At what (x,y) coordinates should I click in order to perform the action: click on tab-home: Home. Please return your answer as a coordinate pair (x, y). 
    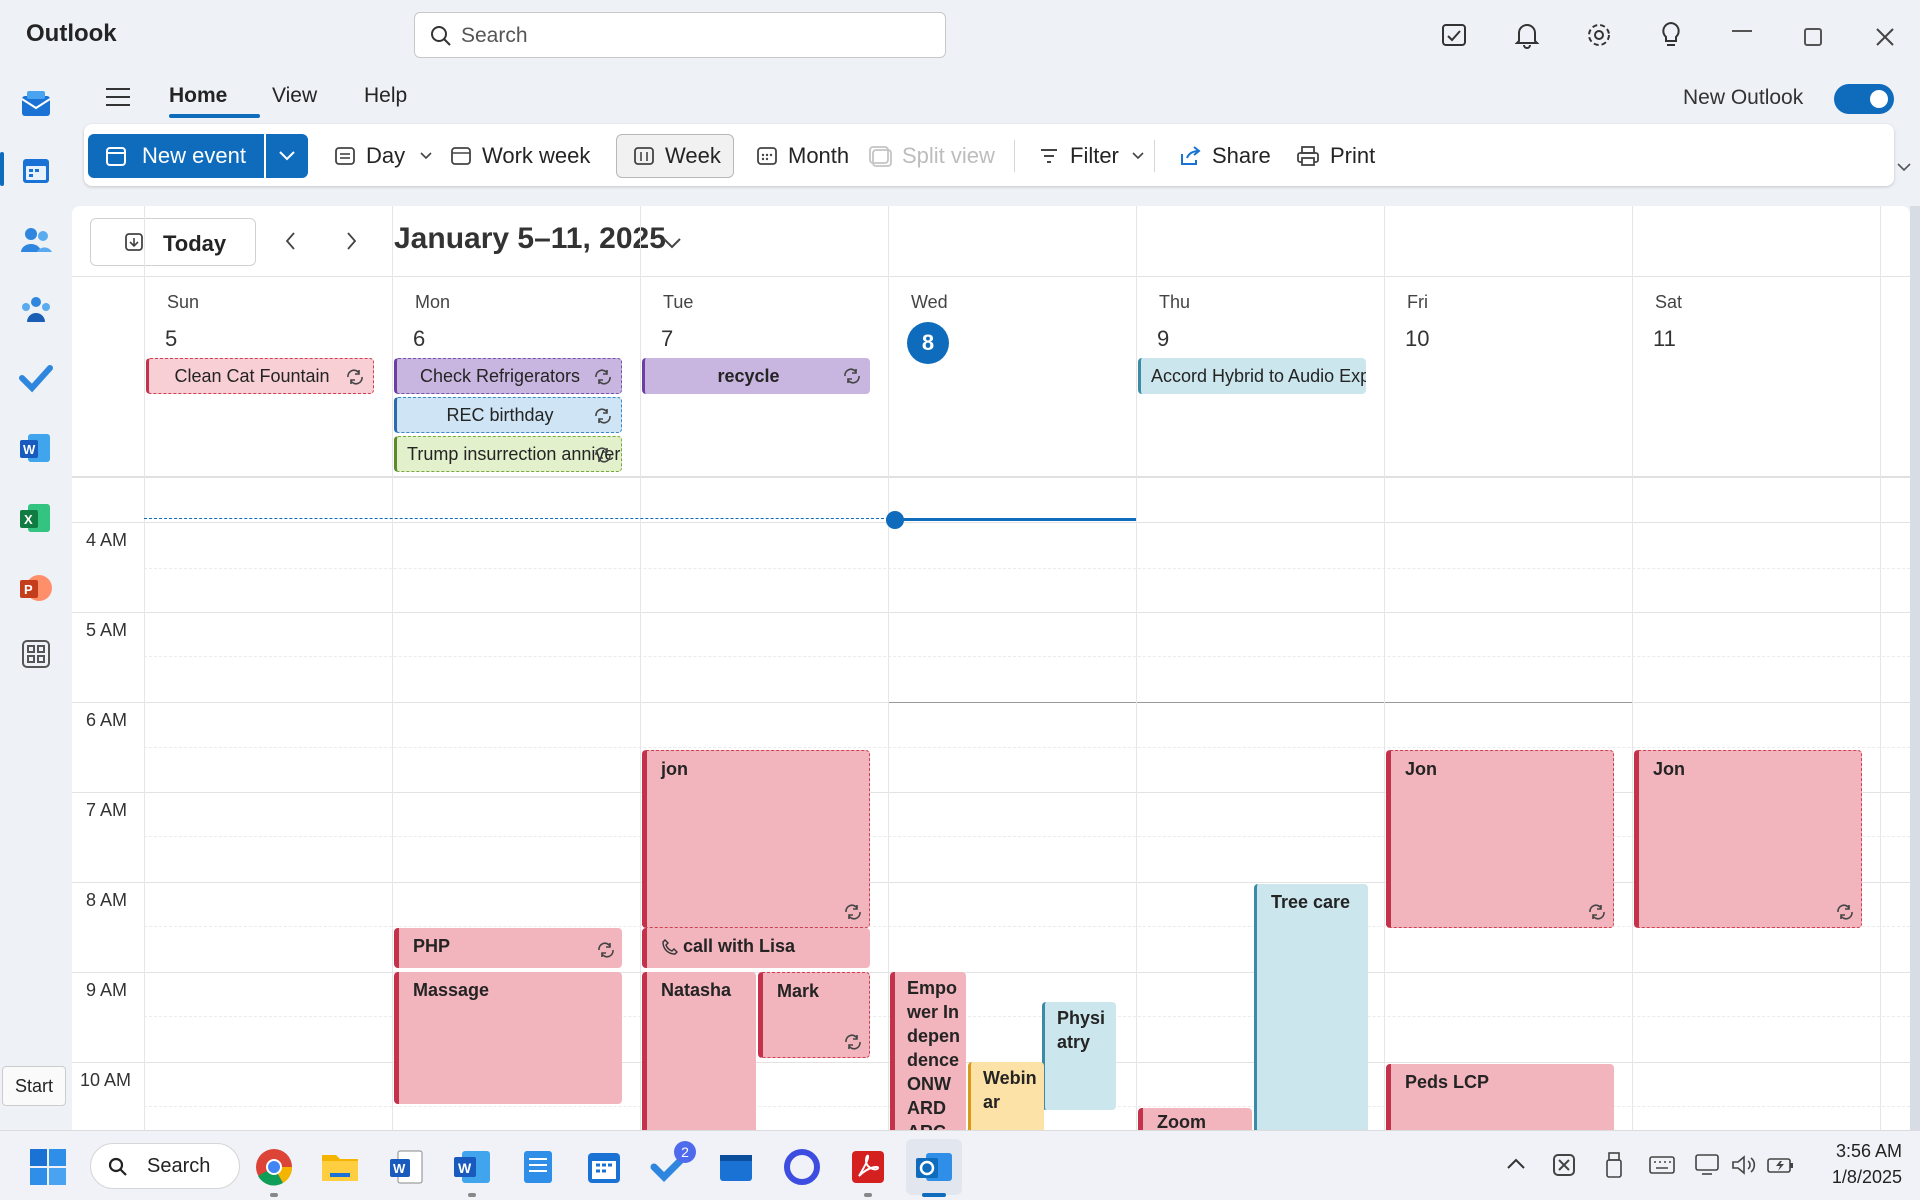
    Looking at the image, I should click on (198, 96).